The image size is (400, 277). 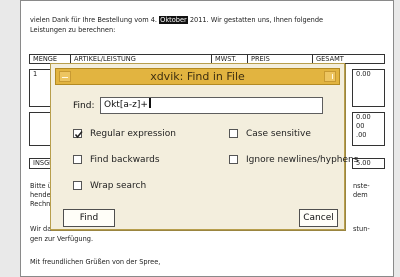 What do you see at coordinates (361, 229) in the screenshot?
I see `para2-right: stun-` at bounding box center [361, 229].